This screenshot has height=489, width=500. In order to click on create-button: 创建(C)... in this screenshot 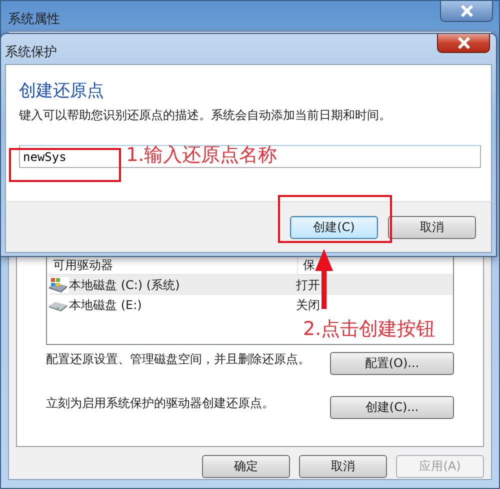, I will do `click(392, 407)`.